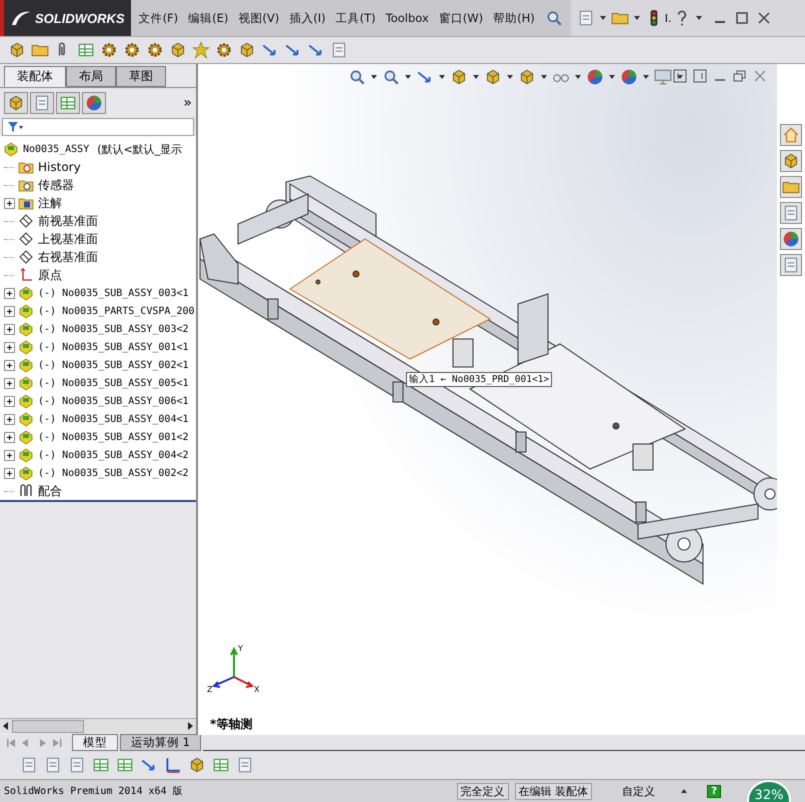 Image resolution: width=805 pixels, height=802 pixels. What do you see at coordinates (98, 127) in the screenshot?
I see `filter-field` at bounding box center [98, 127].